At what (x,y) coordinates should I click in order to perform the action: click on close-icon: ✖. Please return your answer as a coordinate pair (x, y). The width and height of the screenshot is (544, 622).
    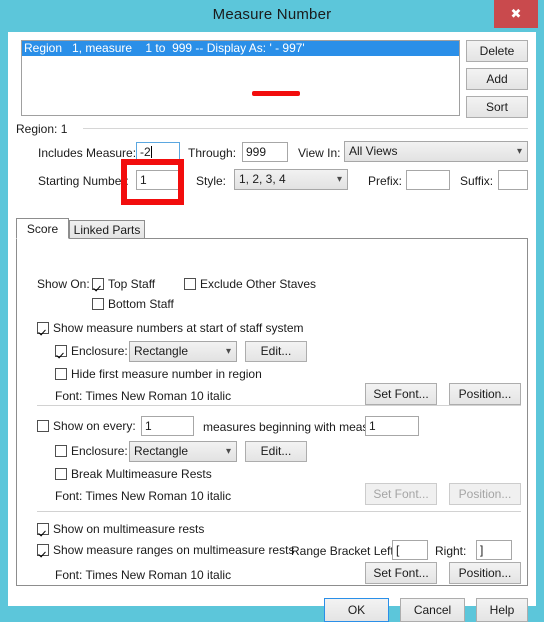
    Looking at the image, I should click on (516, 14).